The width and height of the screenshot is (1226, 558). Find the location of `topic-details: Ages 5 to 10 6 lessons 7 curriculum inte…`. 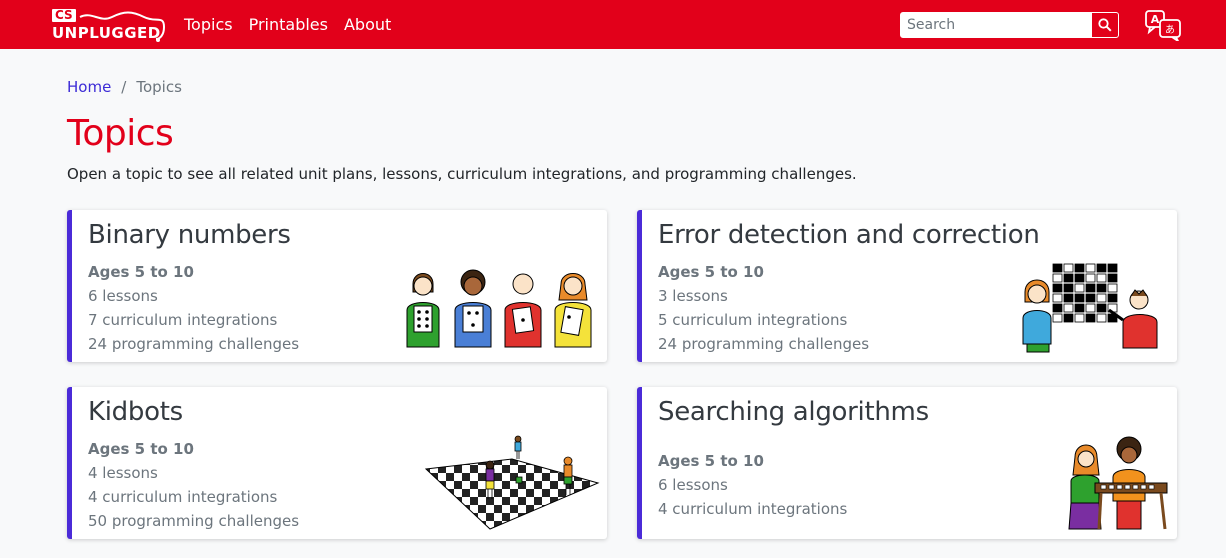

topic-details: Ages 5 to 10 6 lessons 7 curriculum inte… is located at coordinates (193, 308).